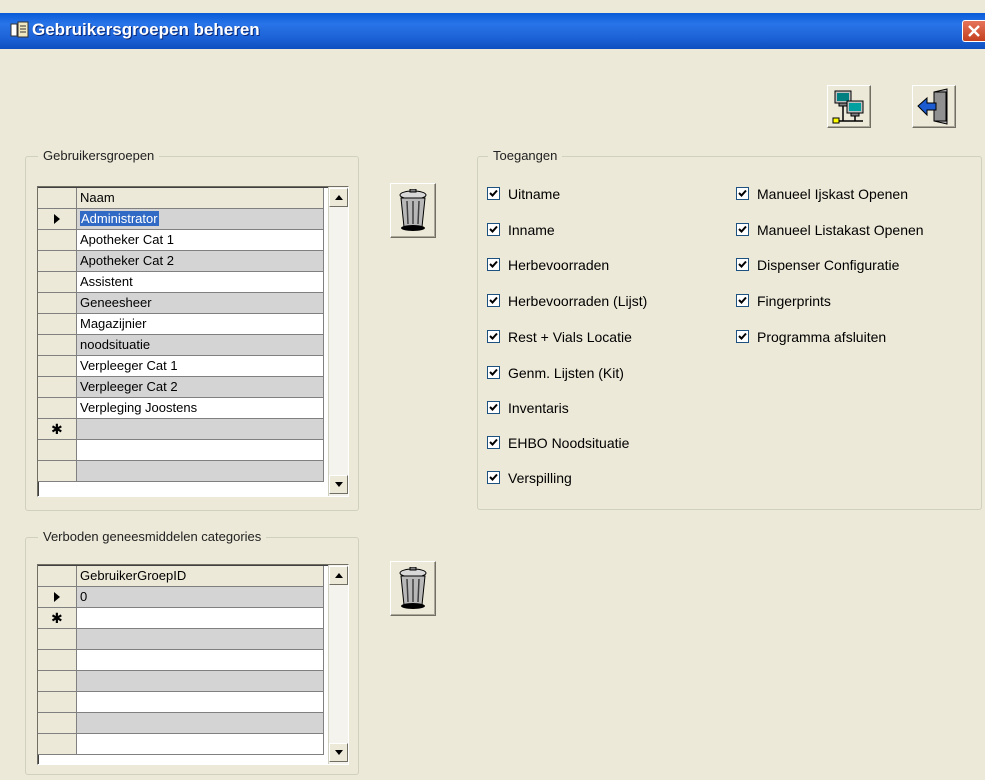  What do you see at coordinates (794, 301) in the screenshot?
I see `checkbox-label: Fingerprints` at bounding box center [794, 301].